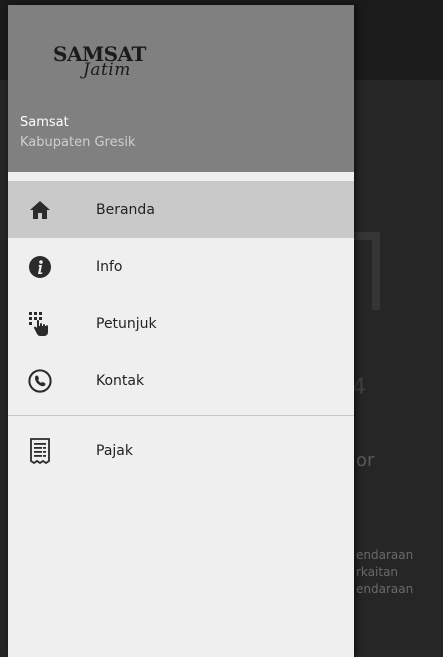 The image size is (443, 657). Describe the element at coordinates (40, 267) in the screenshot. I see `info-icon` at that location.